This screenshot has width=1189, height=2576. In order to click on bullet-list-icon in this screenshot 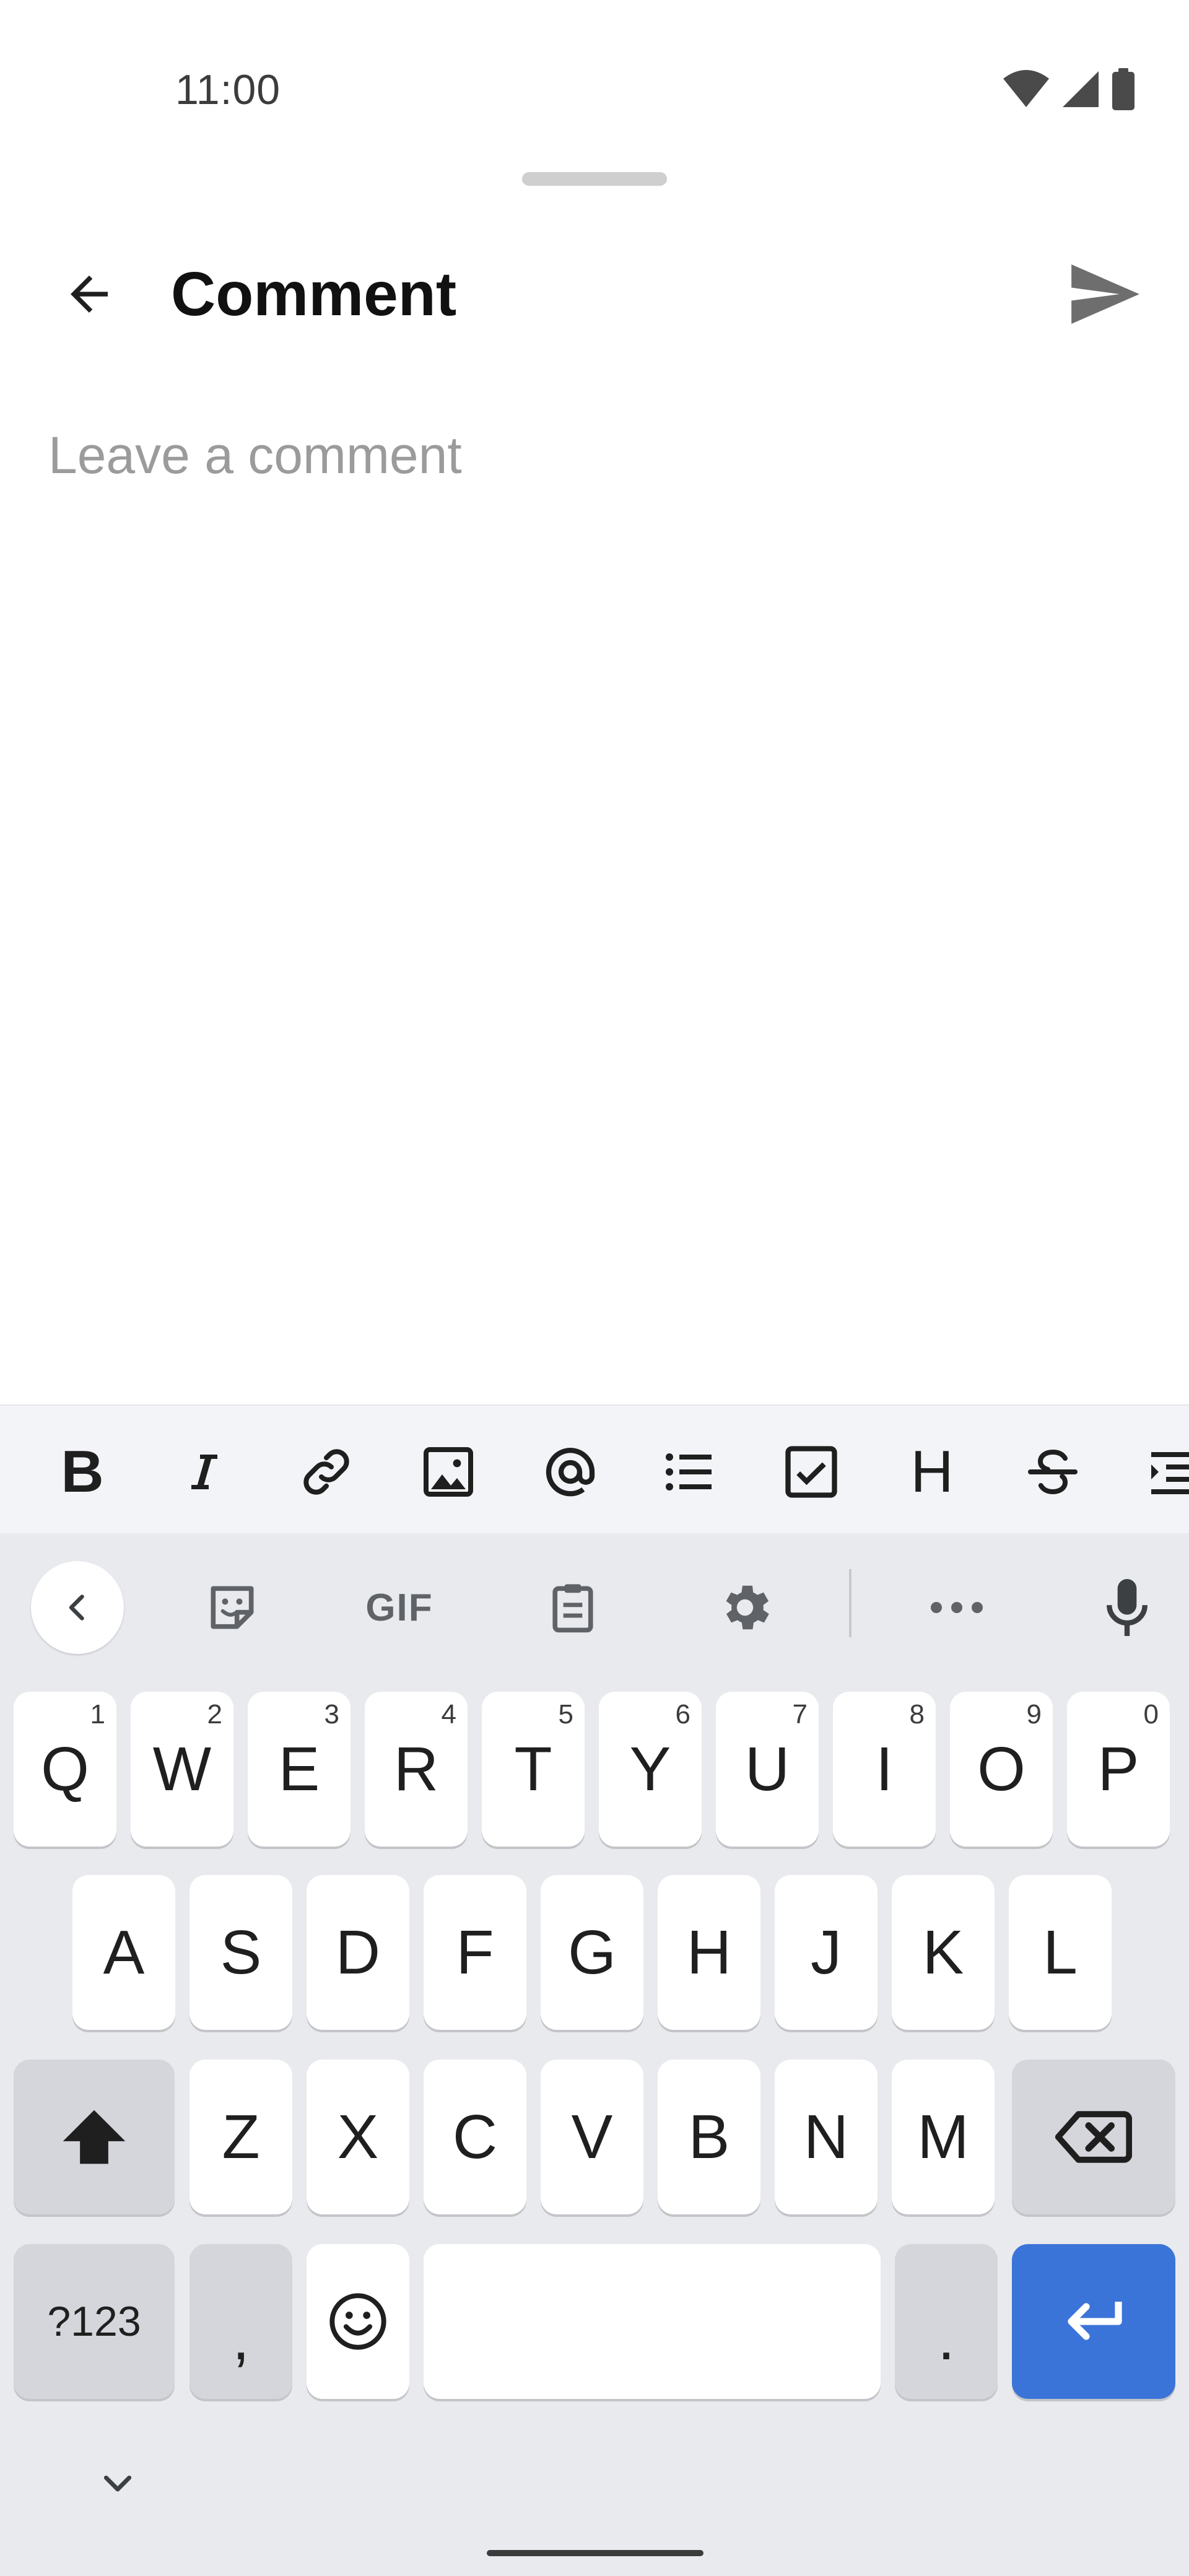, I will do `click(689, 1471)`.